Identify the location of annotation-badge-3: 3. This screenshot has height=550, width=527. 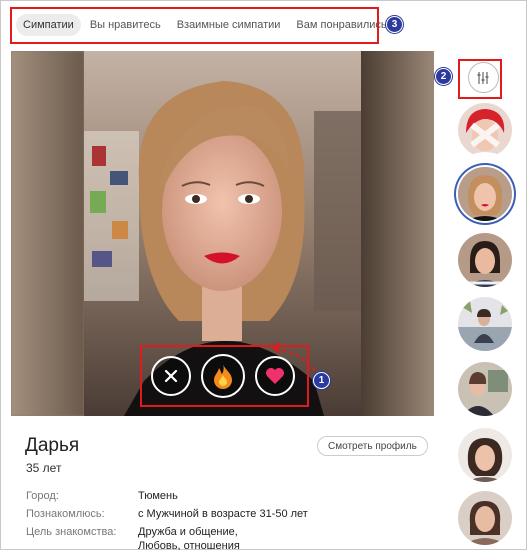
(394, 24).